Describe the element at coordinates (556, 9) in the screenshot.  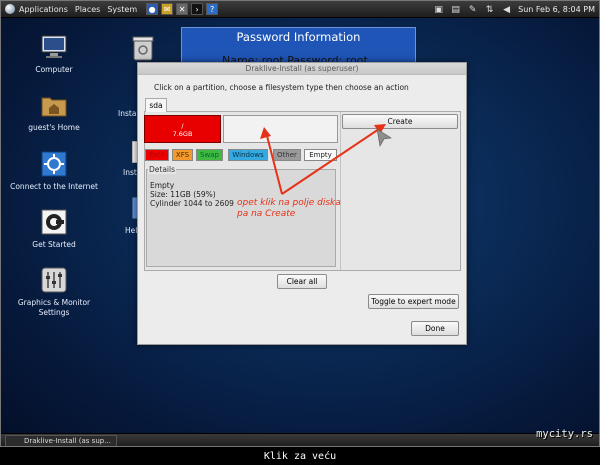
I see `clock: Sun Feb 6, 8:04 PM` at that location.